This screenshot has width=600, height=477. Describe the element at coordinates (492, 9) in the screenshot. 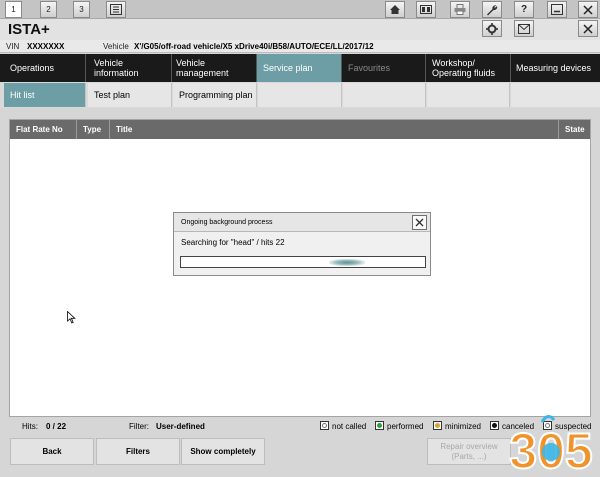

I see `wrench-icon` at that location.